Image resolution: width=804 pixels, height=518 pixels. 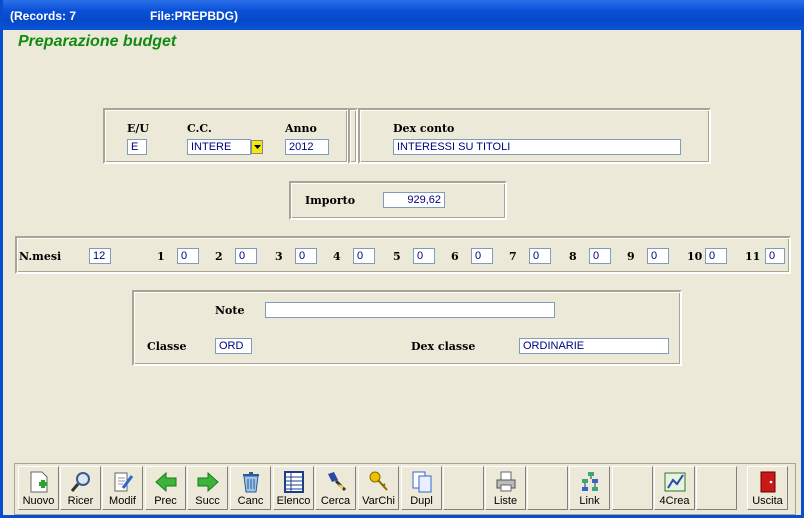 What do you see at coordinates (403, 15) in the screenshot?
I see `title-bar: (Records: 7 File:PREPBDG)` at bounding box center [403, 15].